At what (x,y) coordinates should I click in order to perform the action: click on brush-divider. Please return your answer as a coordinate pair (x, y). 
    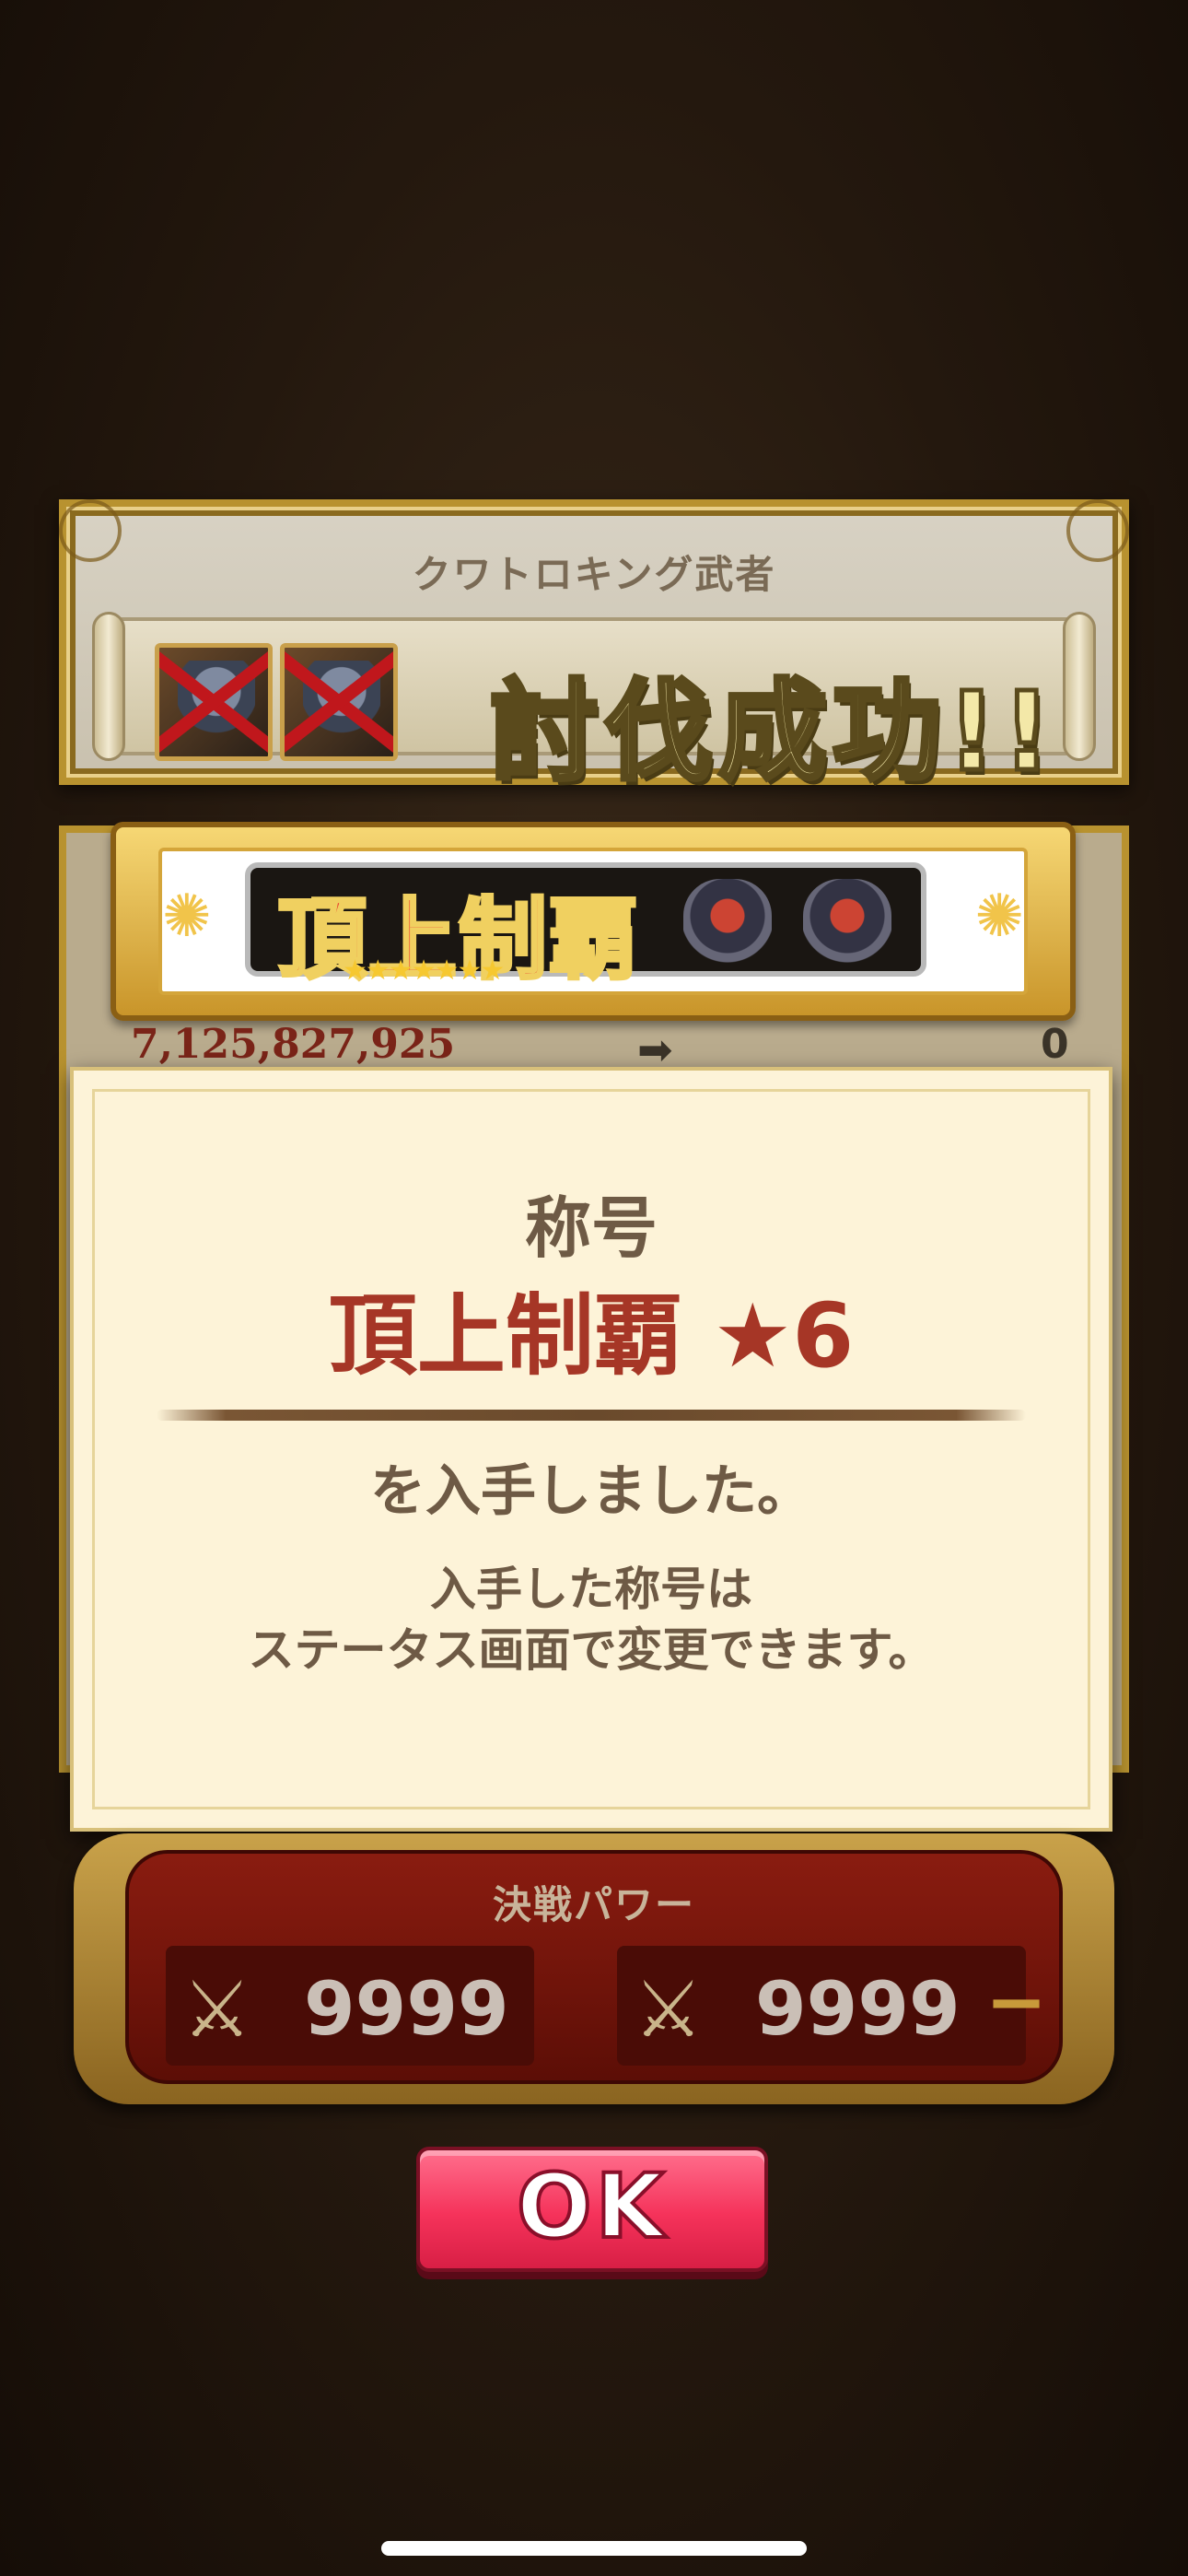
    Looking at the image, I should click on (591, 1415).